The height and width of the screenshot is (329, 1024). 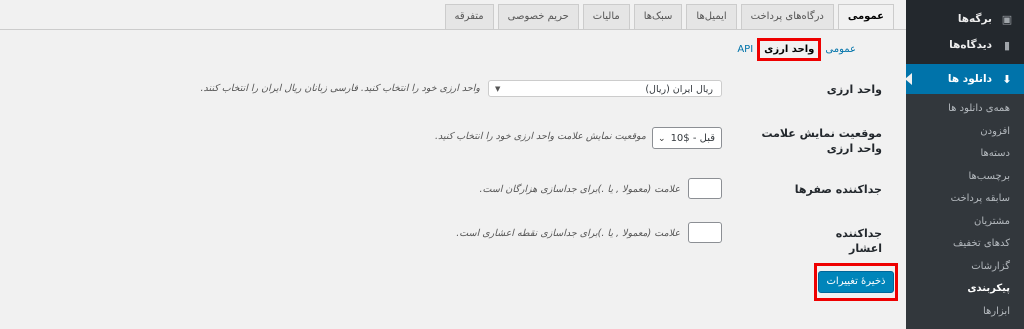 I want to click on submenu-tools: ابزارها, so click(x=965, y=312).